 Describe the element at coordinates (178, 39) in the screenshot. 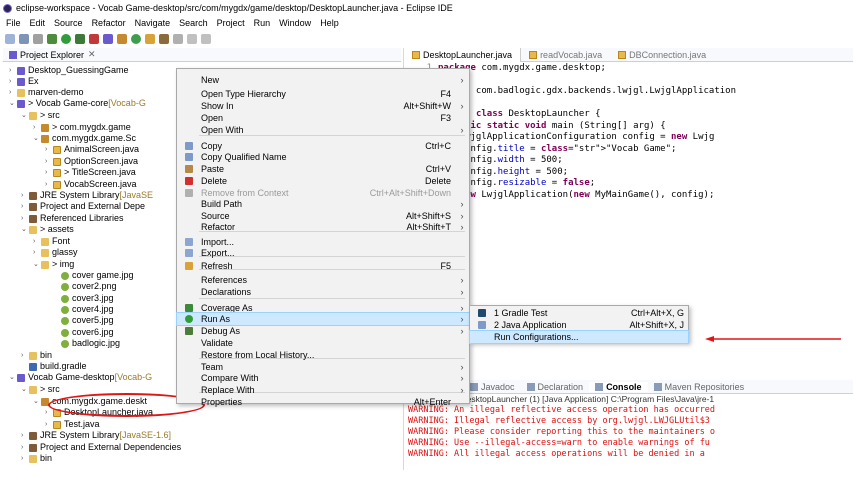

I see `next-annotation-icon` at that location.